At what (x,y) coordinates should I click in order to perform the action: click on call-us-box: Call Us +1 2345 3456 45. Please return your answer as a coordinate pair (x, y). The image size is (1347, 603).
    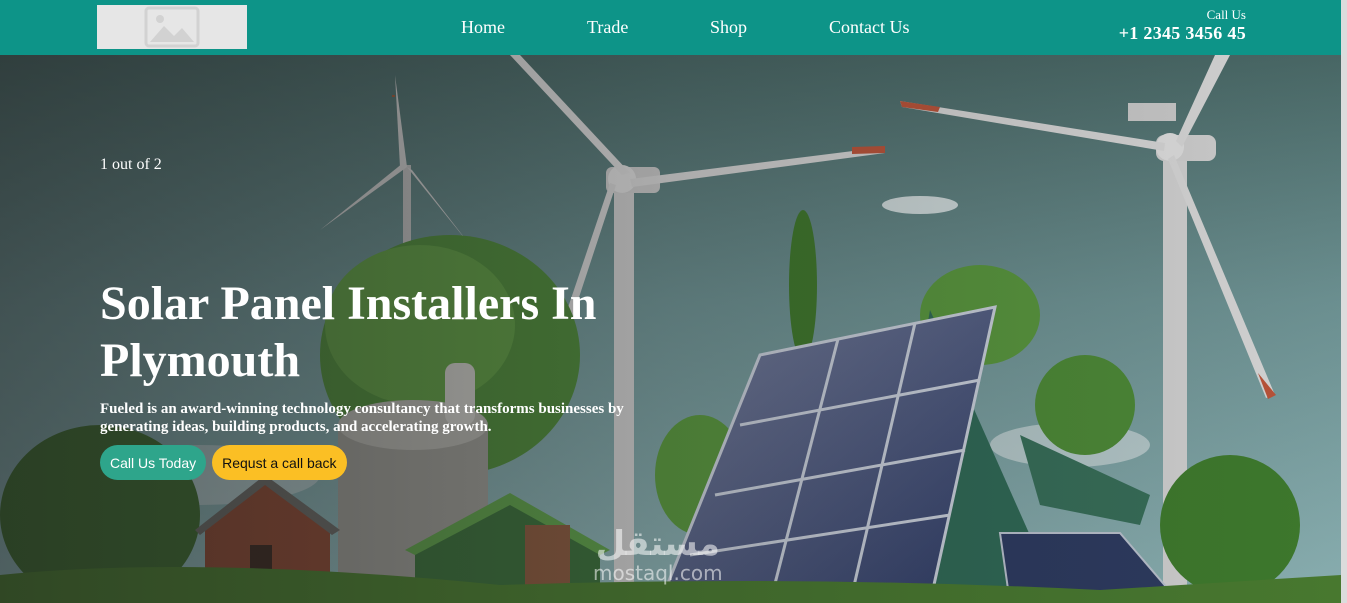
    Looking at the image, I should click on (1182, 26).